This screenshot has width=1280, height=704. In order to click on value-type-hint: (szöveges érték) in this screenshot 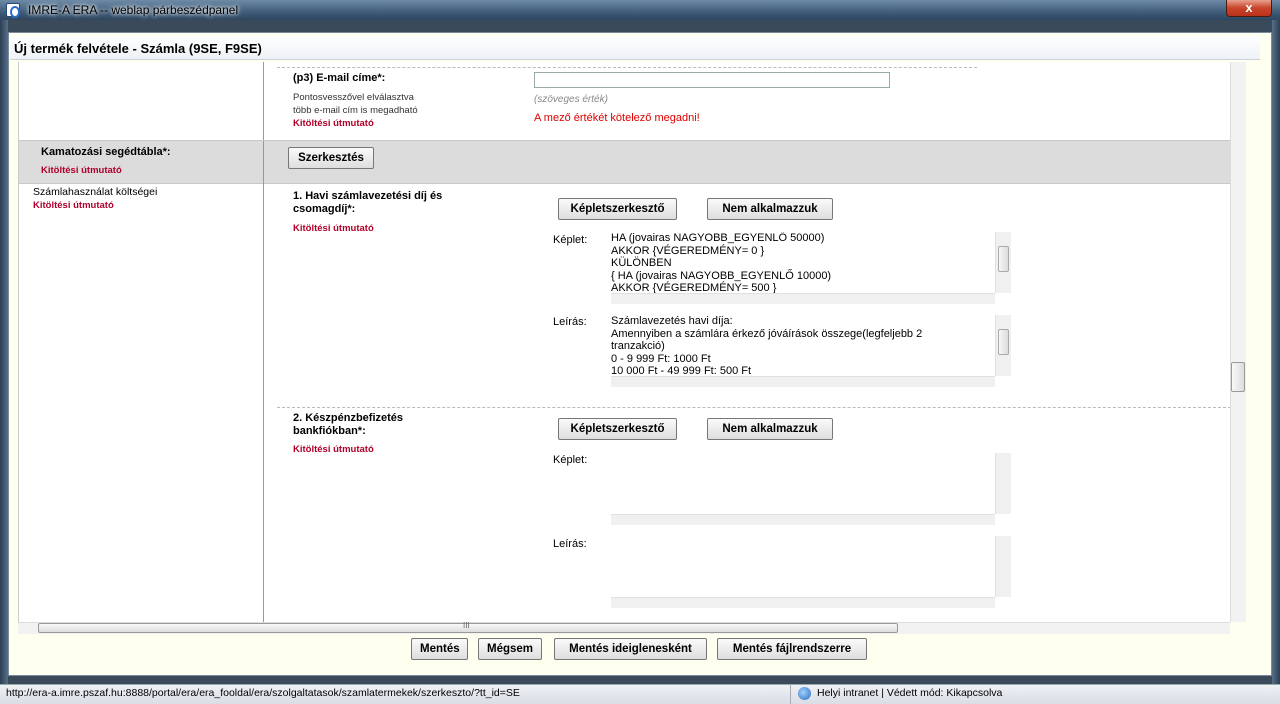, I will do `click(571, 99)`.